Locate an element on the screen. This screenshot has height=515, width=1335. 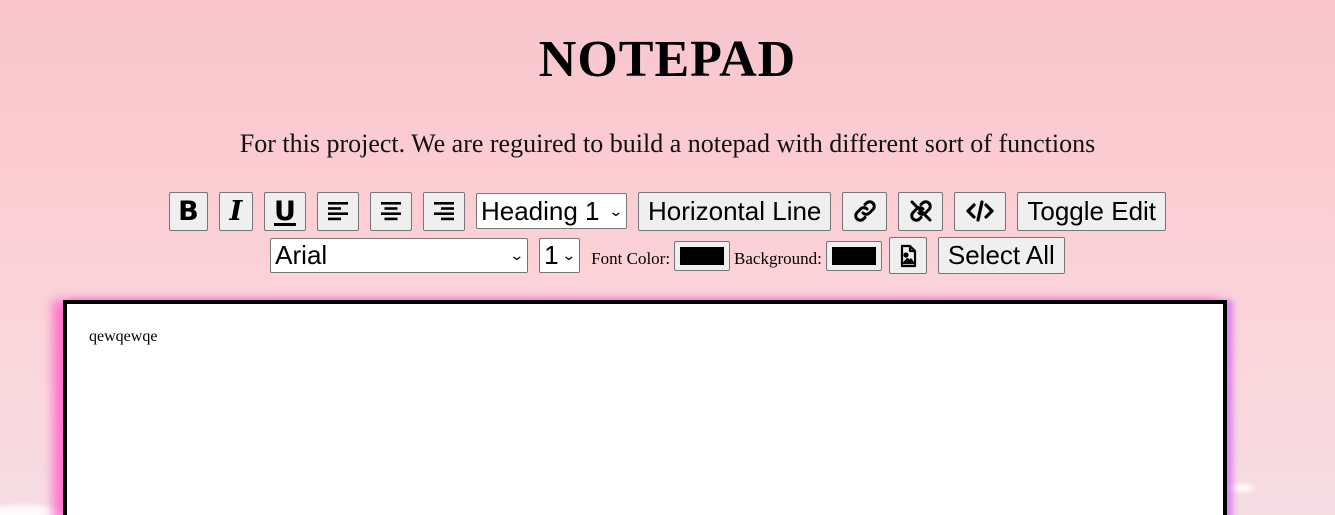
toggle-edit-button: Toggle Edit is located at coordinates (1092, 211).